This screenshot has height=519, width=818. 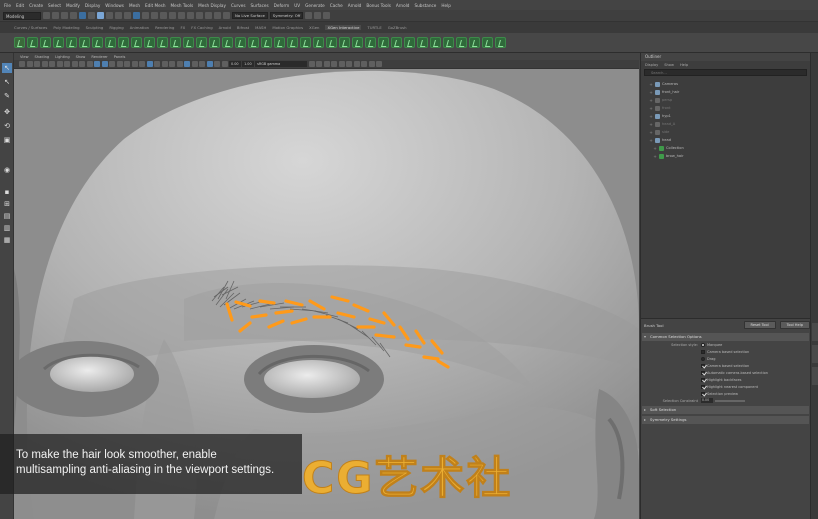 What do you see at coordinates (46, 15) in the screenshot?
I see `folder-icon` at bounding box center [46, 15].